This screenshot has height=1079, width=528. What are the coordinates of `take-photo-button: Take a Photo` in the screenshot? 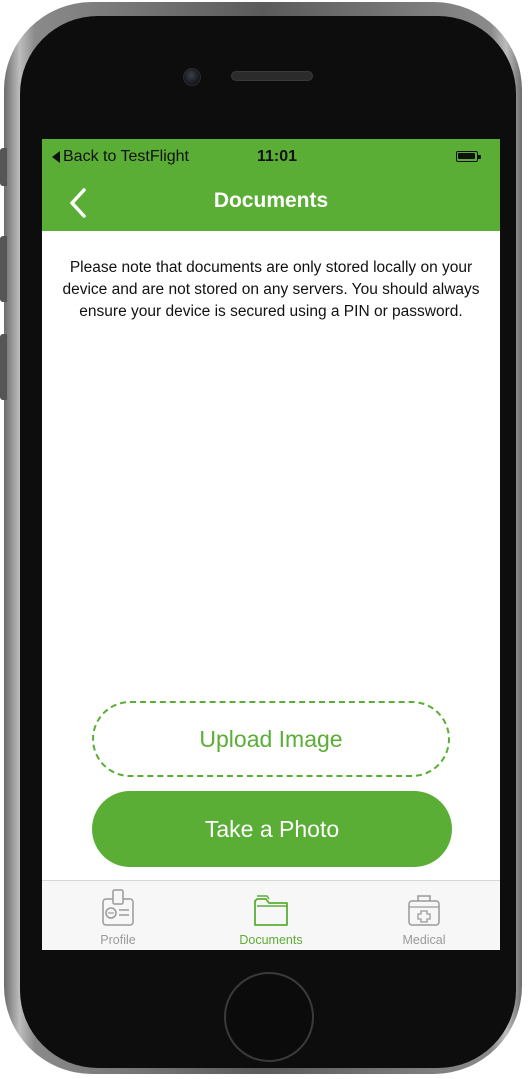 It's located at (272, 829).